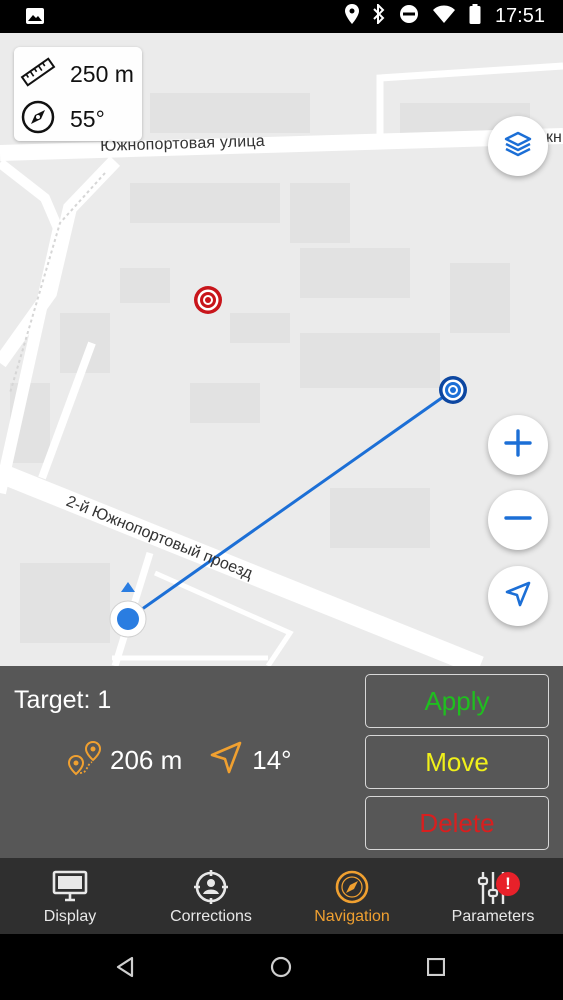  I want to click on route-distance-icon, so click(84, 760).